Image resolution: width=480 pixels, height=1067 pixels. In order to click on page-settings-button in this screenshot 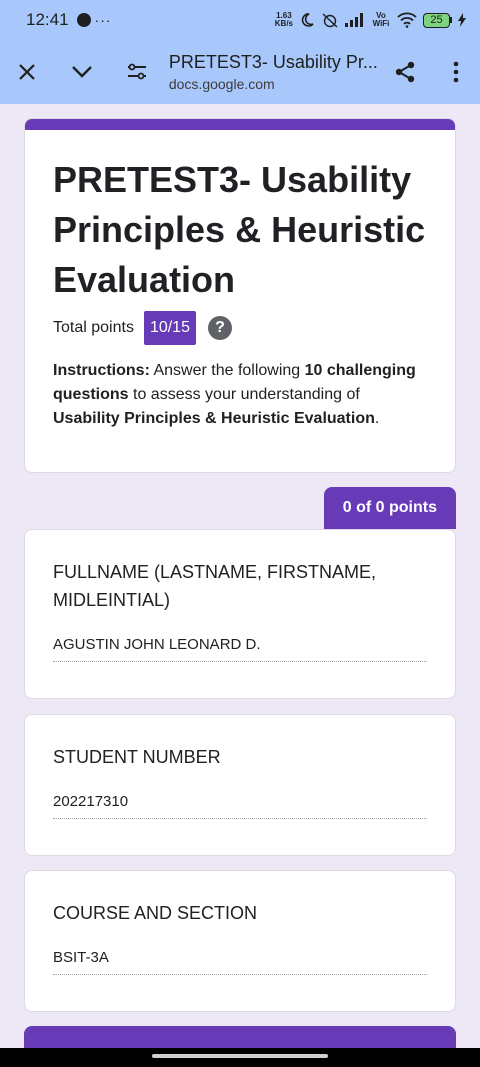, I will do `click(137, 72)`.